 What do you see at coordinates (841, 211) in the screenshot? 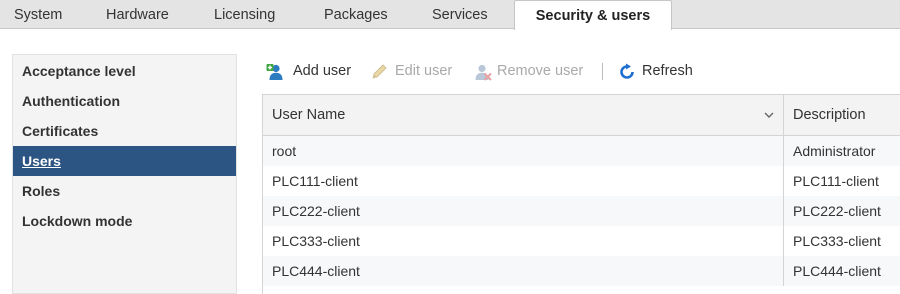
I see `cell-description: PLC222-client` at bounding box center [841, 211].